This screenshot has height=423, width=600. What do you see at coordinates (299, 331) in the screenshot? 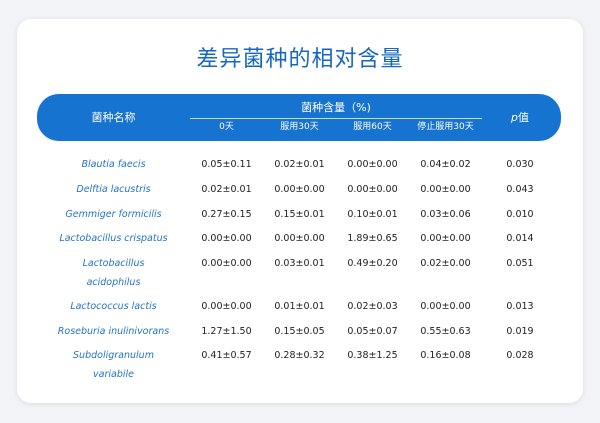
I see `value-cell: 0.15±0.05` at bounding box center [299, 331].